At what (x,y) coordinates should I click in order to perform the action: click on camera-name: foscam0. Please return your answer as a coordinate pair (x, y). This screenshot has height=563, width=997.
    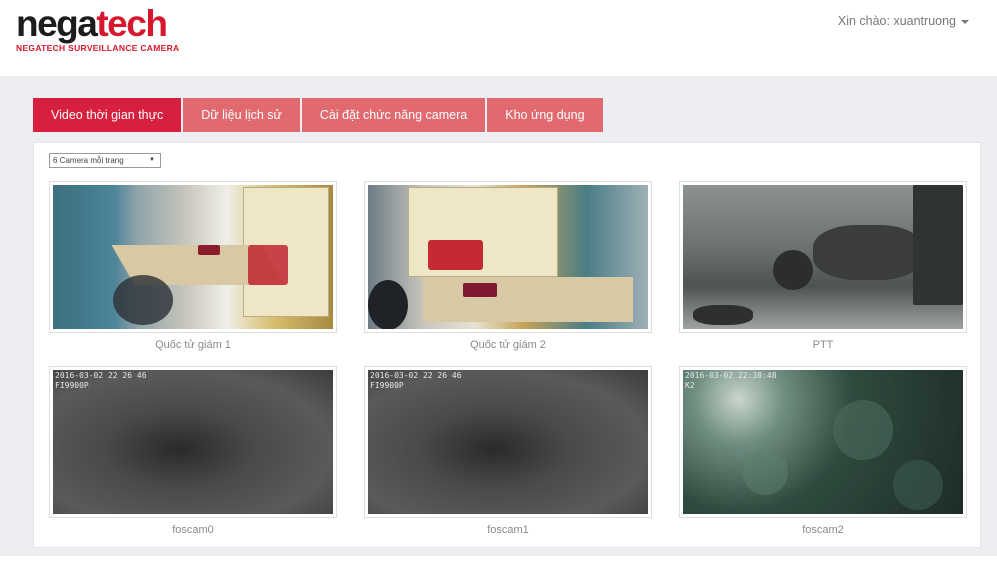
    Looking at the image, I should click on (193, 530).